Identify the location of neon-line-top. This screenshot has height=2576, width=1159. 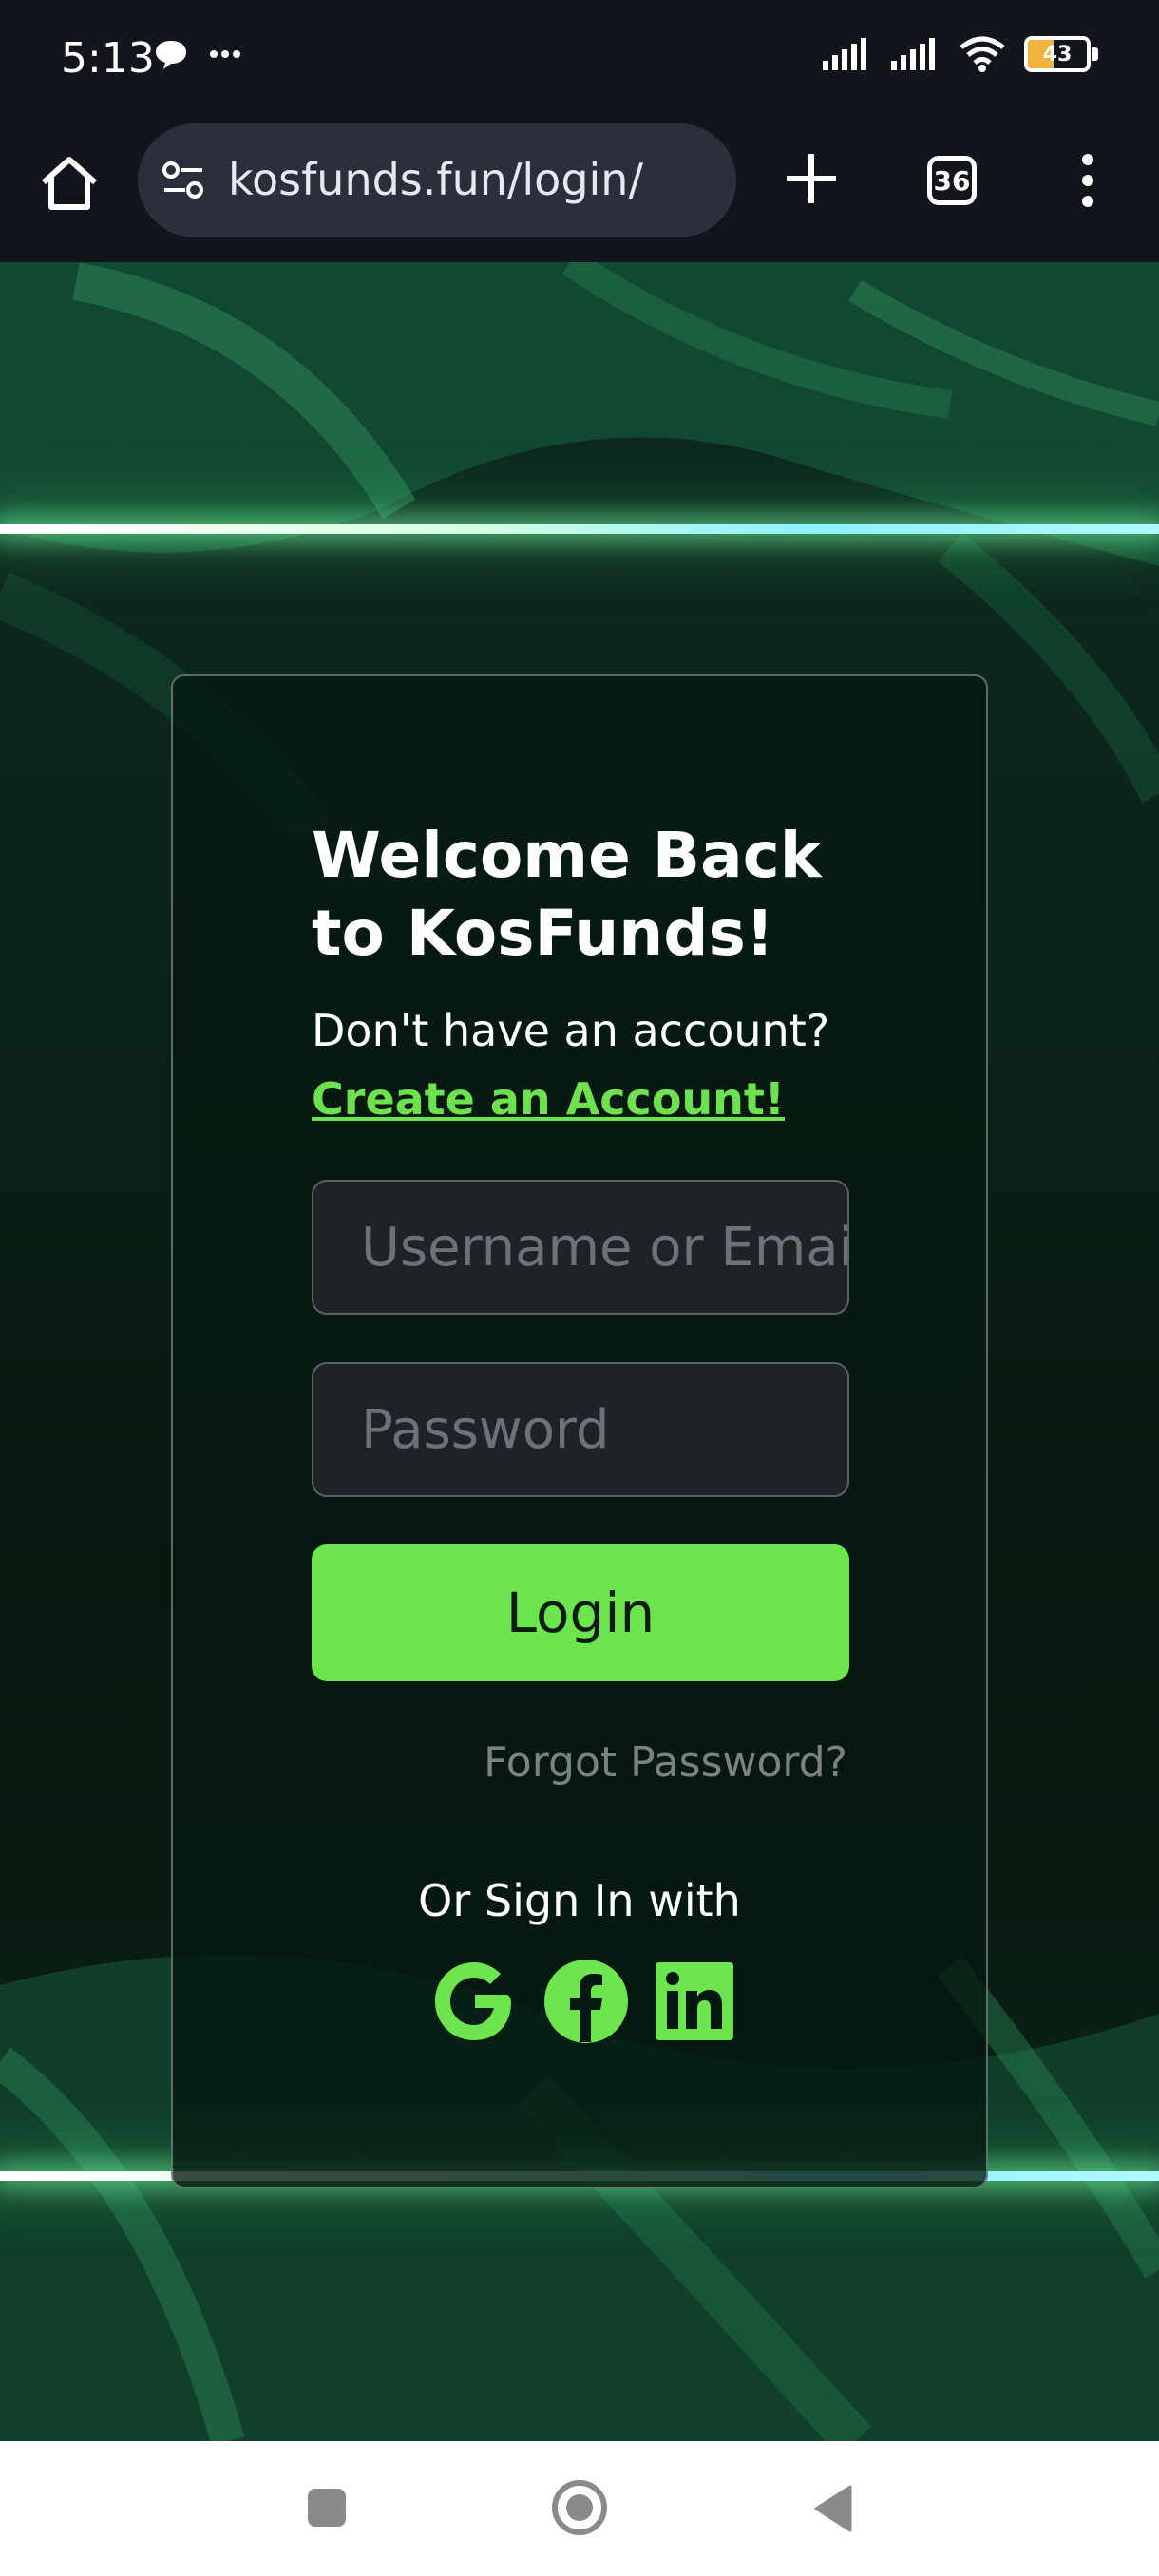
(579, 529).